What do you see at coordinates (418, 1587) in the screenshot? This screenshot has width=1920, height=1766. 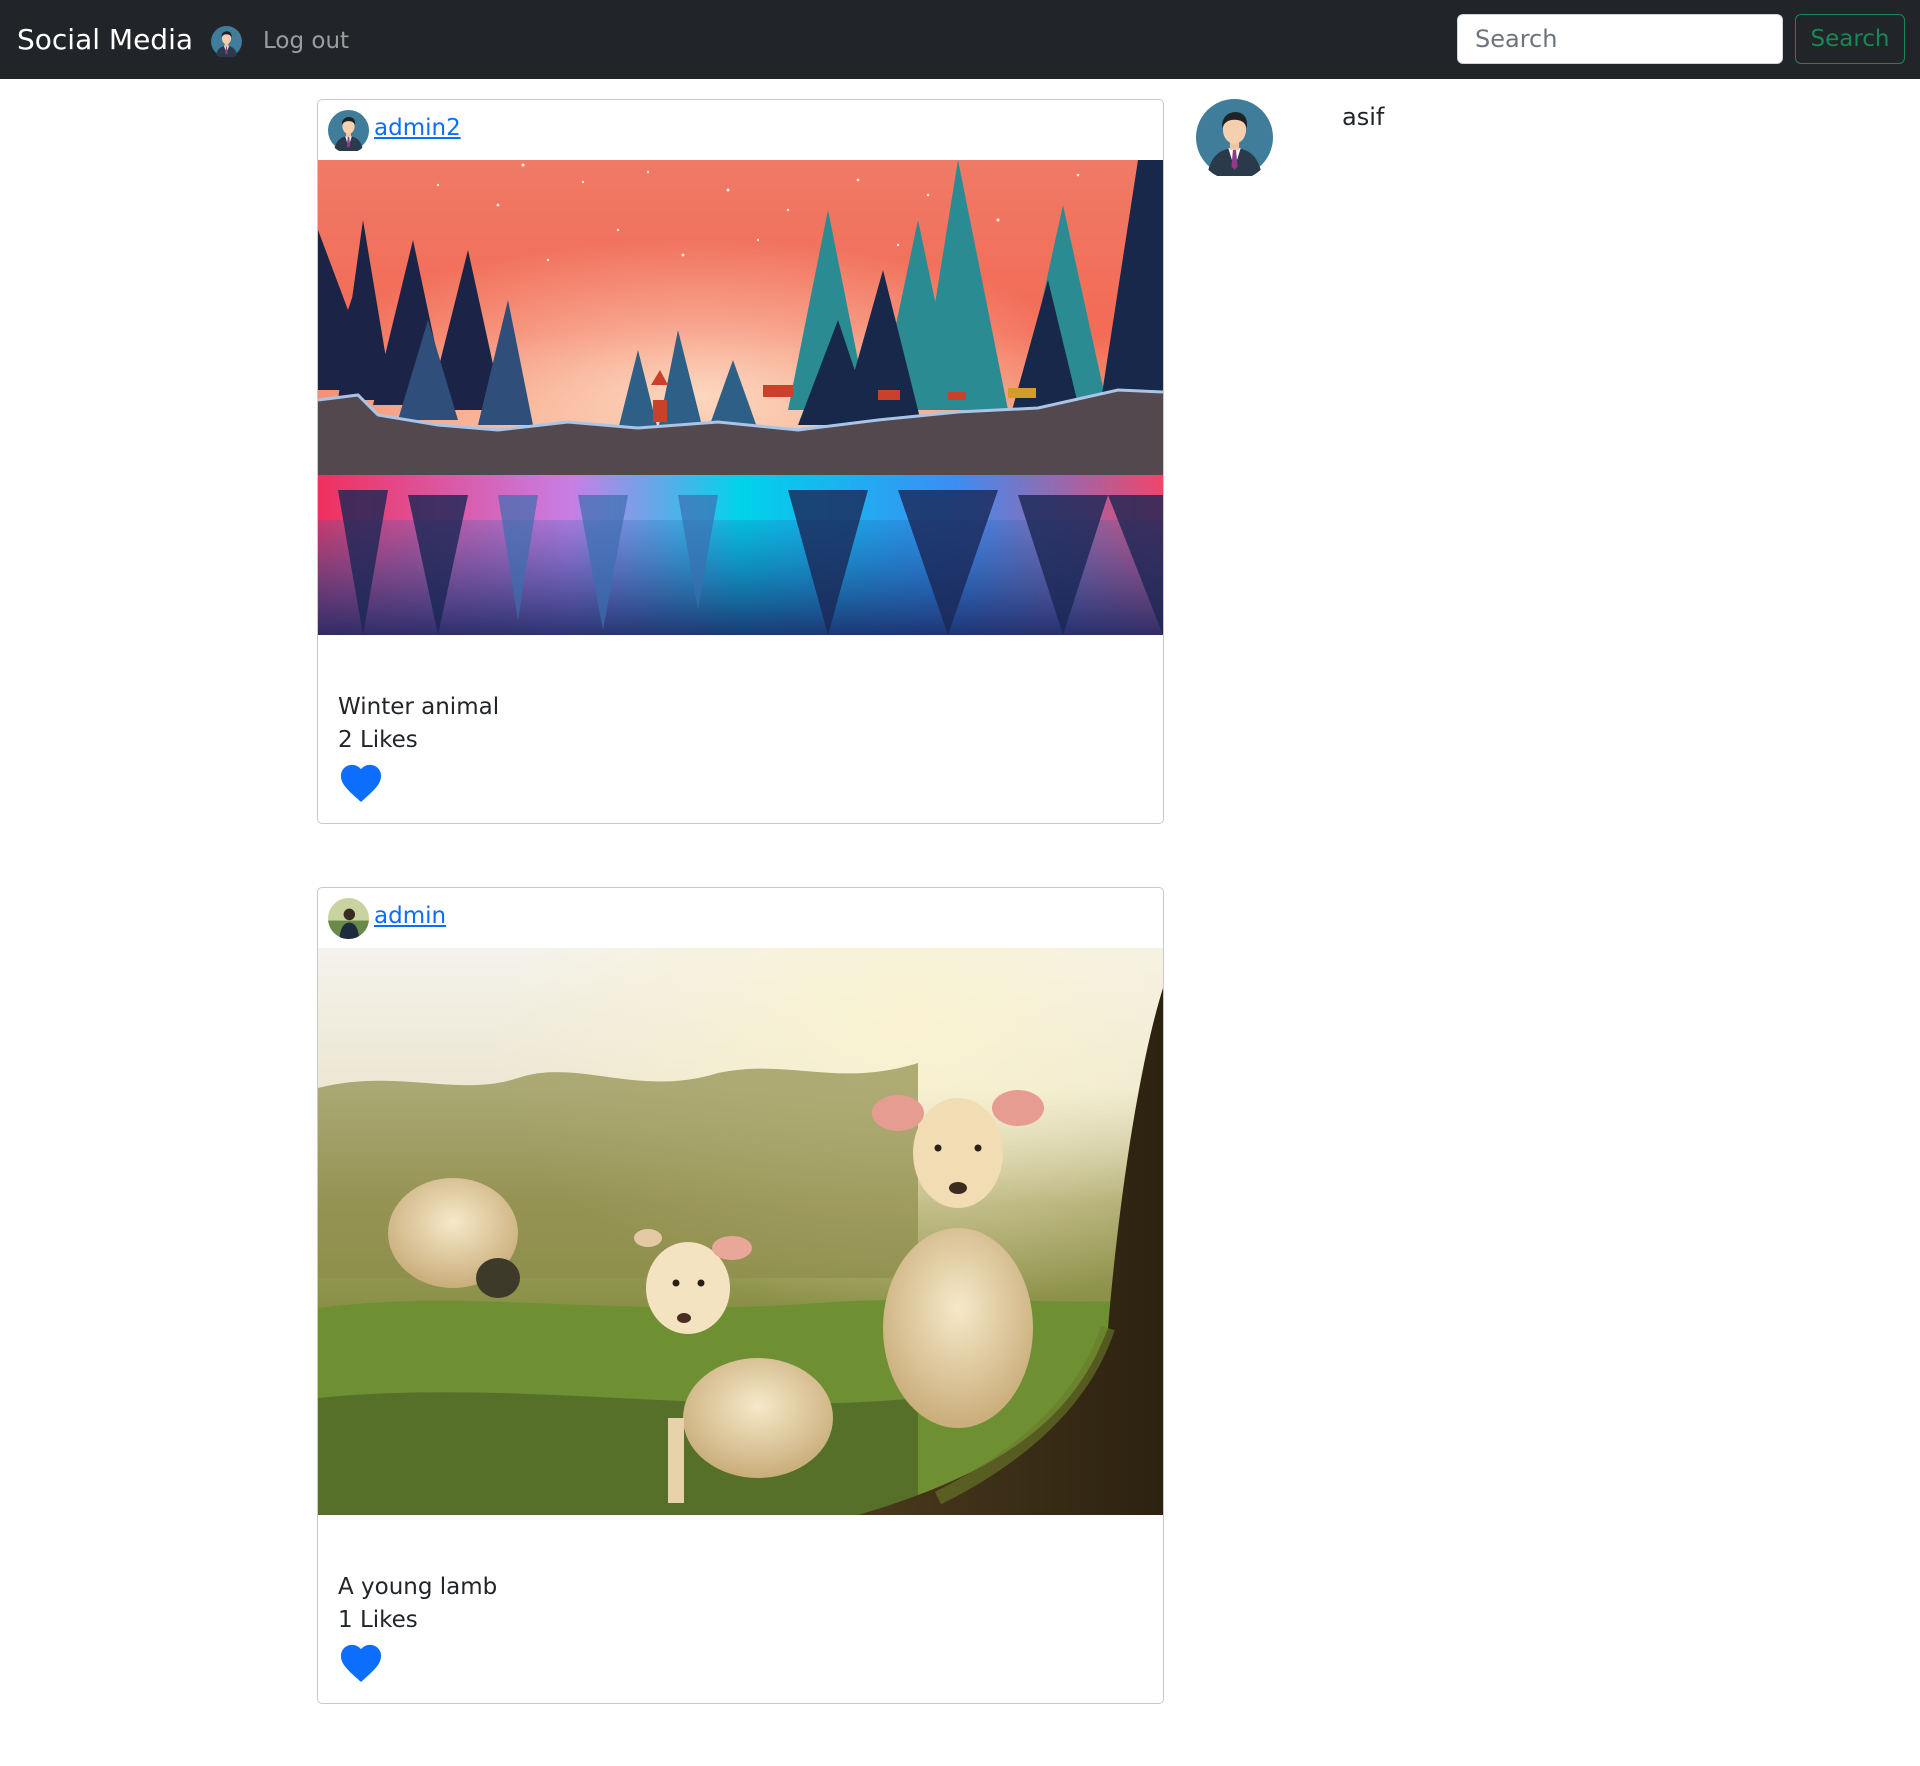 I see `post-caption: A young lamb` at bounding box center [418, 1587].